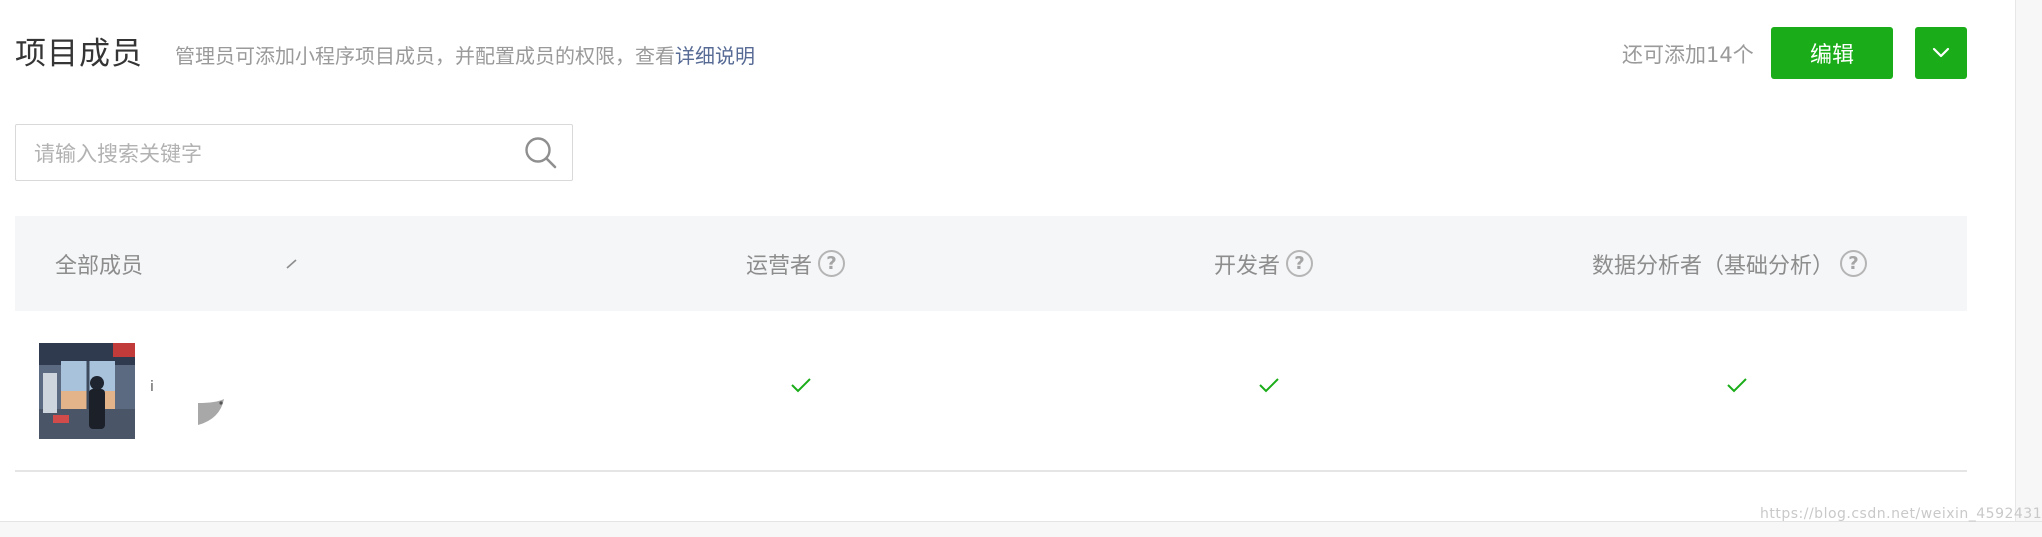 The image size is (2042, 537). Describe the element at coordinates (1688, 55) in the screenshot. I see `remaining-count: 还可添加14个` at that location.